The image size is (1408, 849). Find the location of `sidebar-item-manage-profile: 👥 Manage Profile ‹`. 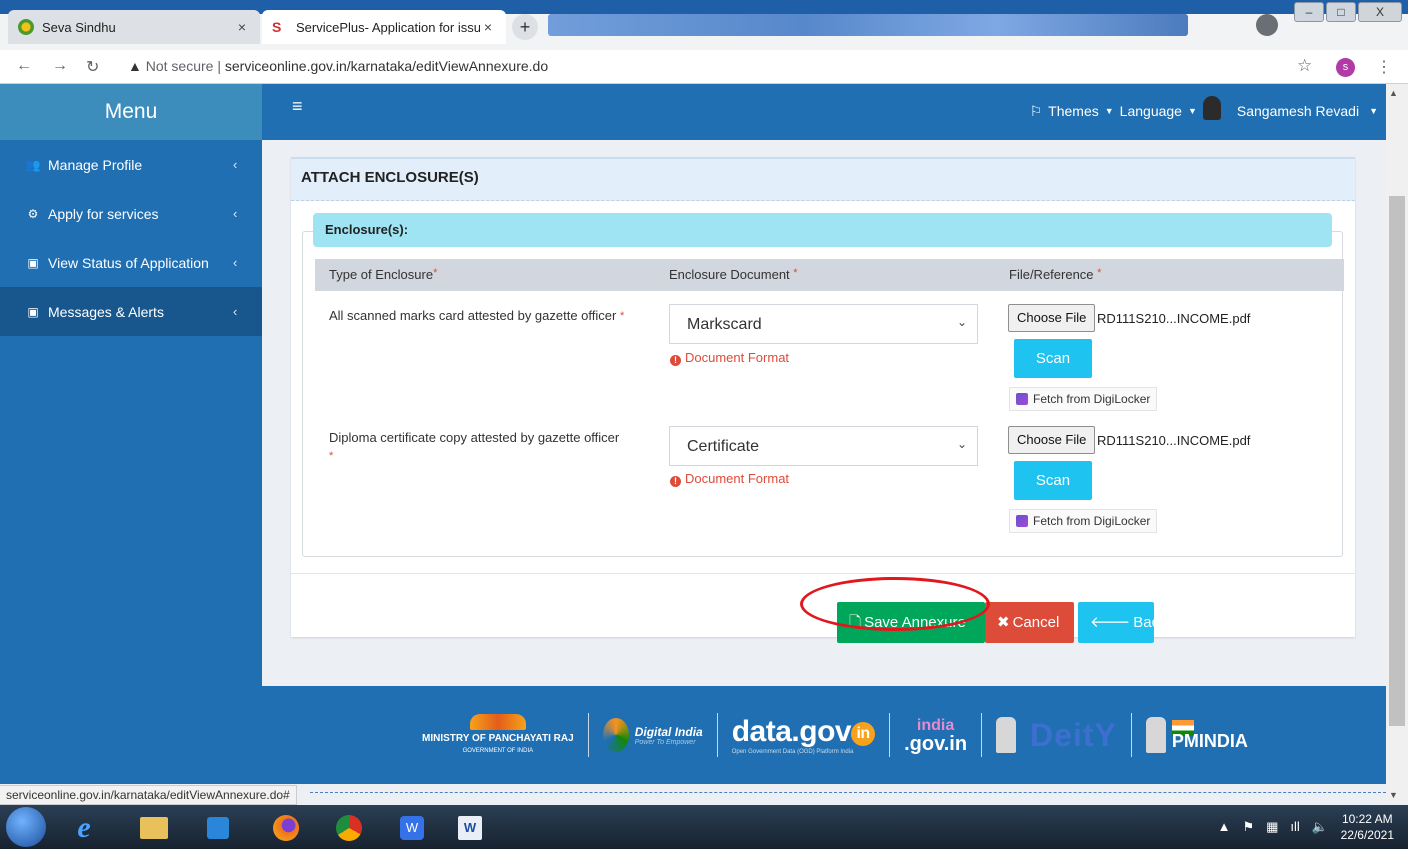

sidebar-item-manage-profile: 👥 Manage Profile ‹ is located at coordinates (131, 164).